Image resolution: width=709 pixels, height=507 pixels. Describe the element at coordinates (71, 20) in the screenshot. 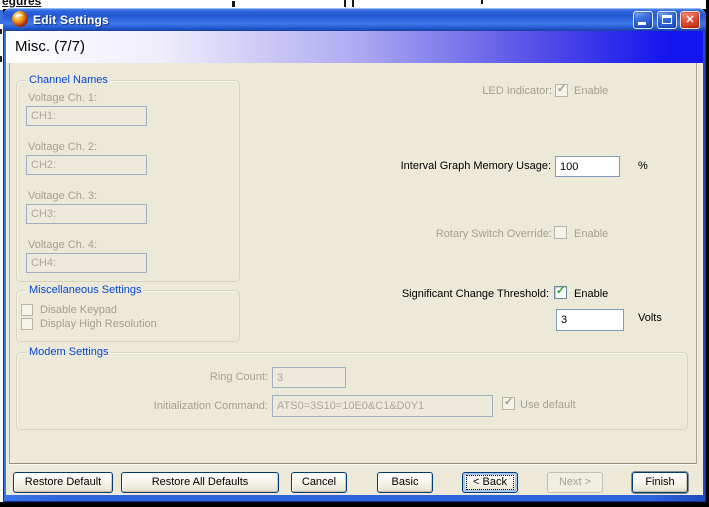

I see `window-title: Edit Settings` at that location.